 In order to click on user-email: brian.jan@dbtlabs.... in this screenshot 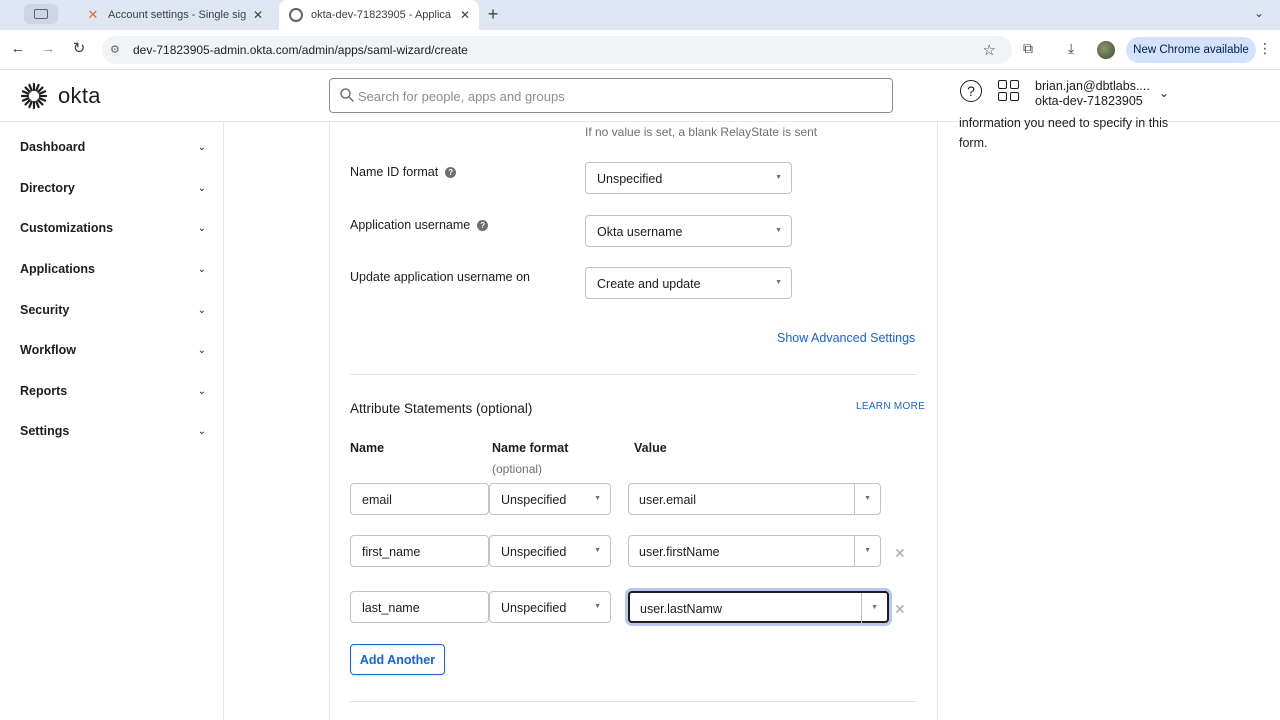, I will do `click(1092, 86)`.